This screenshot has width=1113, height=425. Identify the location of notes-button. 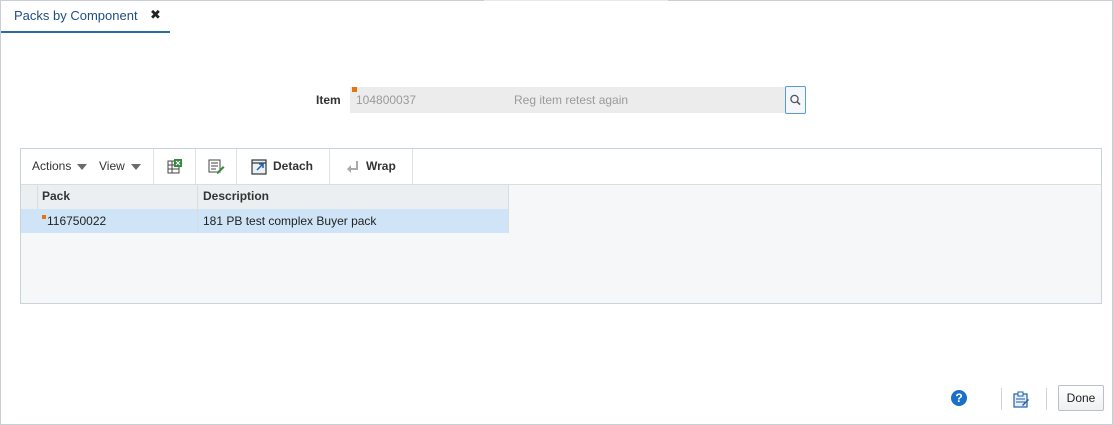
(1021, 400).